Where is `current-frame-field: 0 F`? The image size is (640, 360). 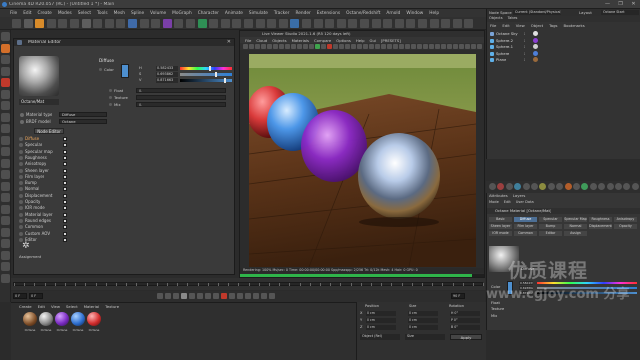 current-frame-field: 0 F is located at coordinates (36, 296).